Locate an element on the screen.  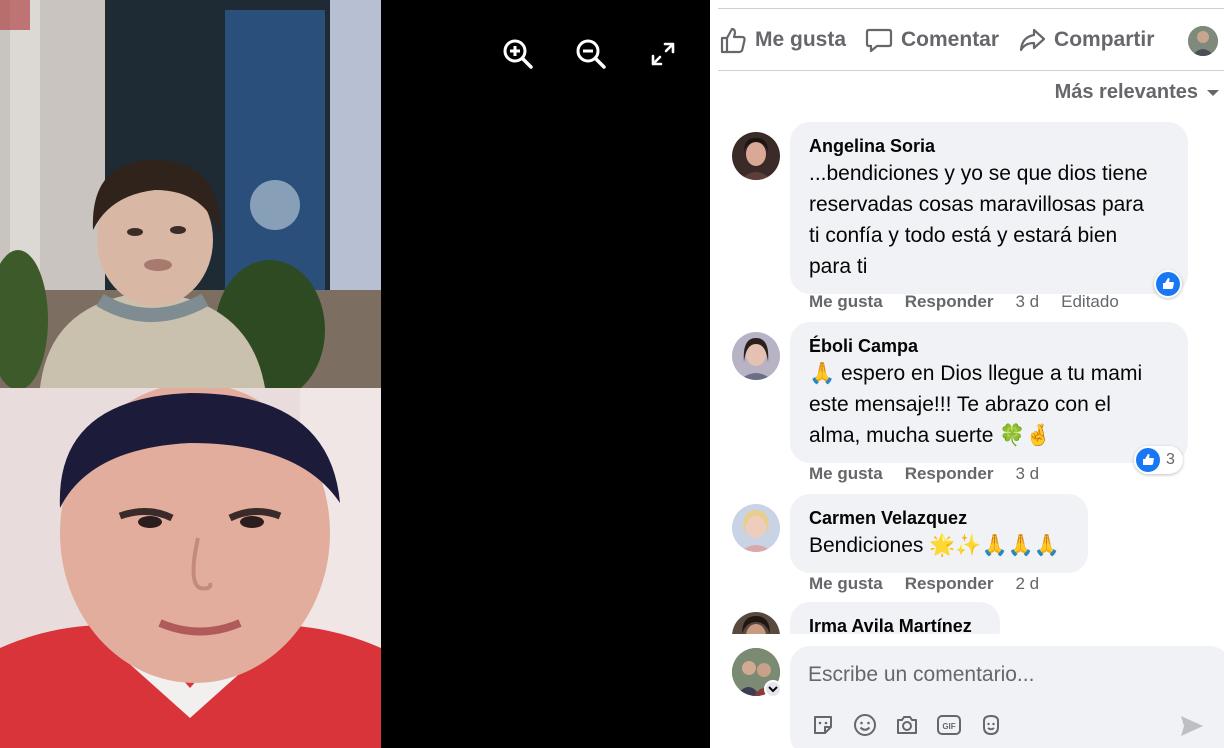
comment-actions: Me gusta Responder 3 d is located at coordinates (924, 474).